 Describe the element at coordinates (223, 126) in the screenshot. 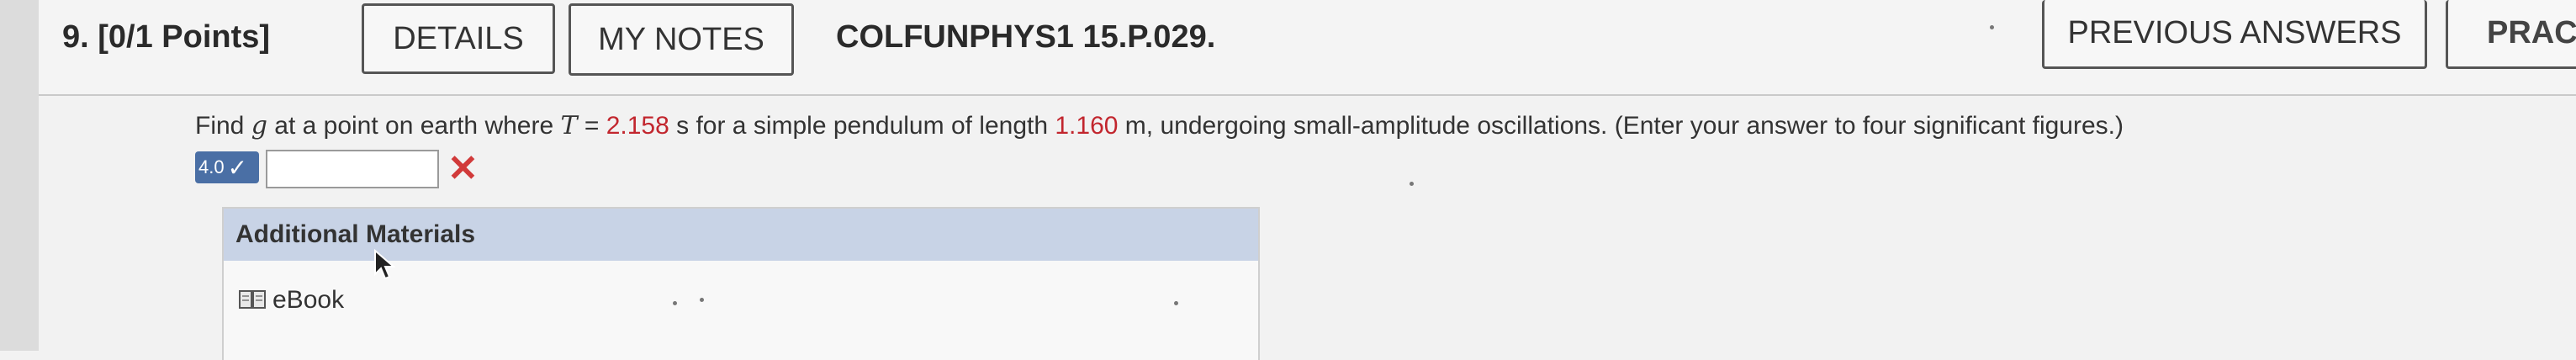

I see `question-text-part: Find` at that location.